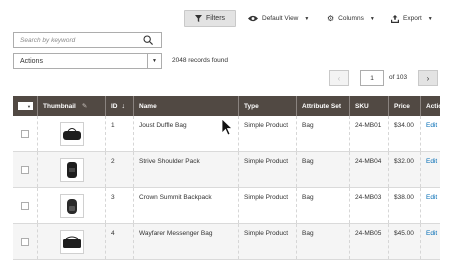 The image size is (454, 260). Describe the element at coordinates (120, 106) in the screenshot. I see `column-header-id: ID ↓` at that location.